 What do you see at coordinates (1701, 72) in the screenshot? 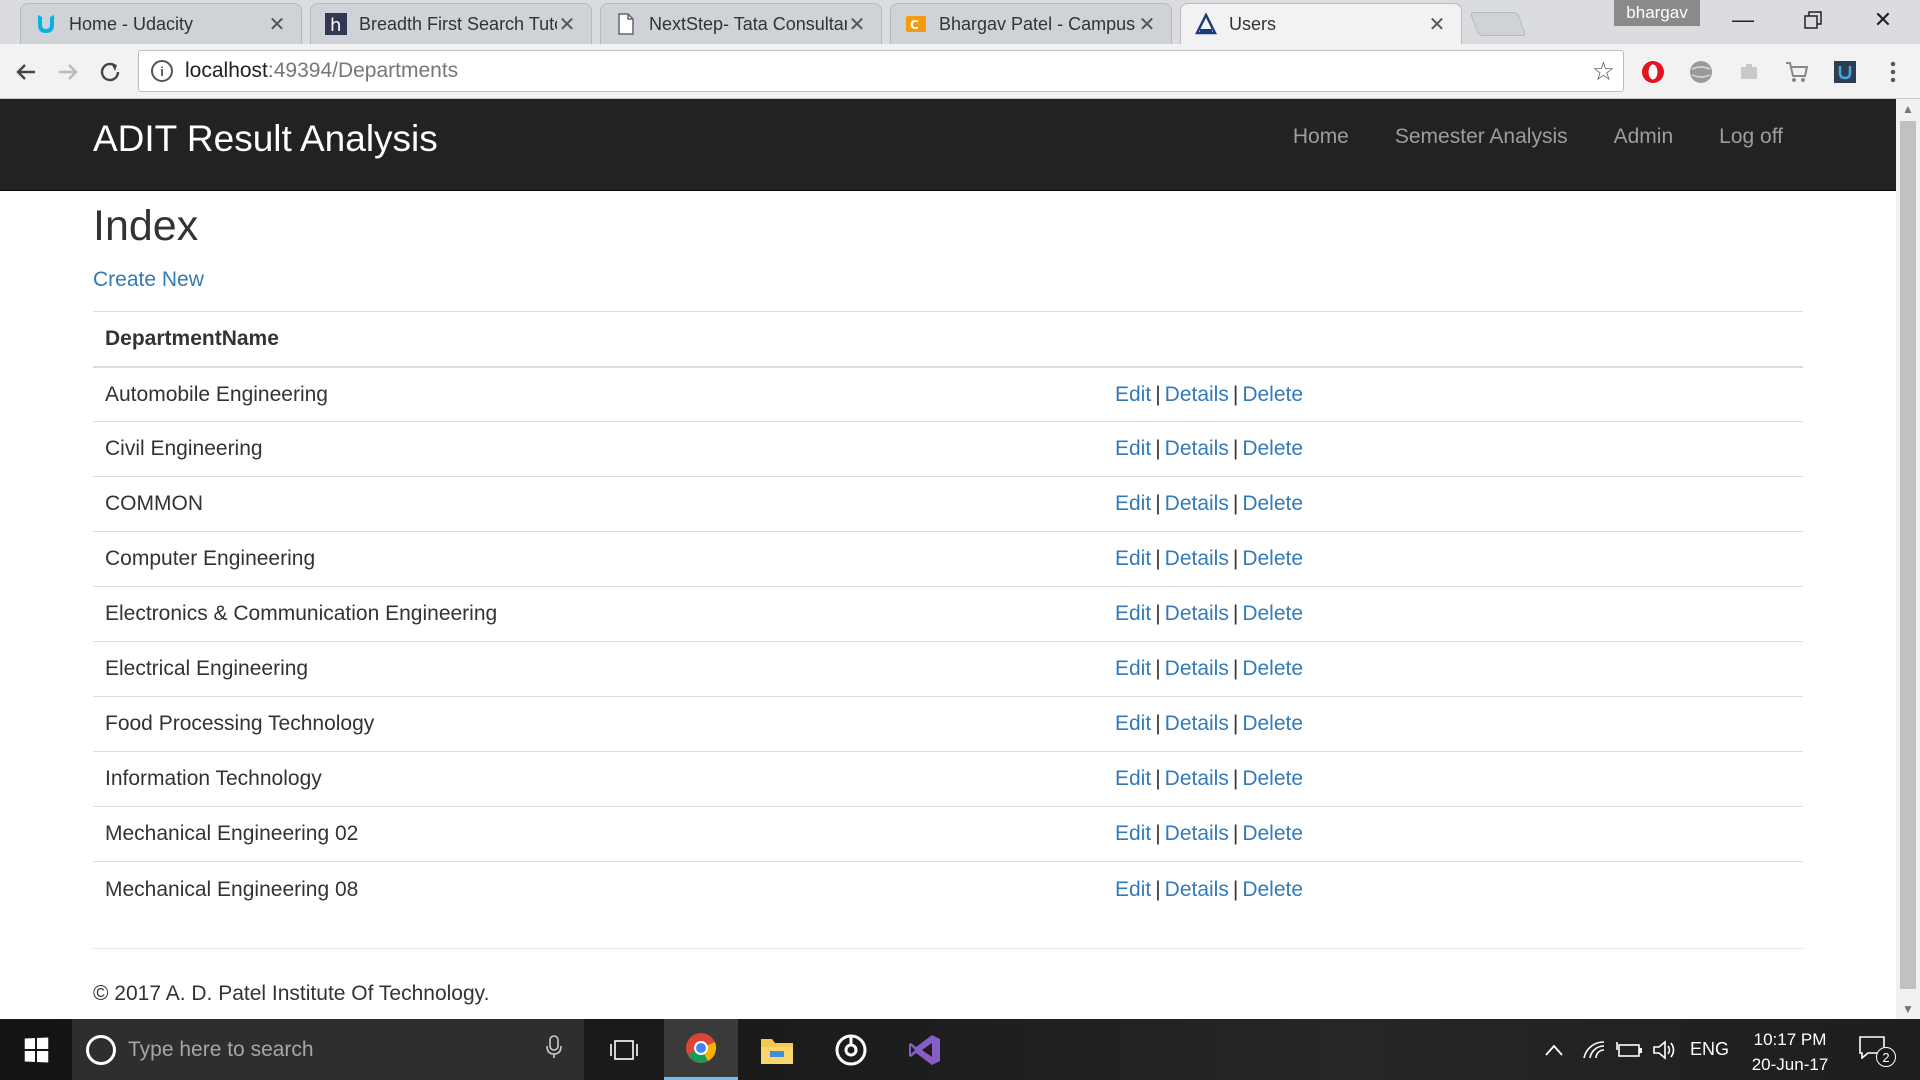
I see `globe-icon` at bounding box center [1701, 72].